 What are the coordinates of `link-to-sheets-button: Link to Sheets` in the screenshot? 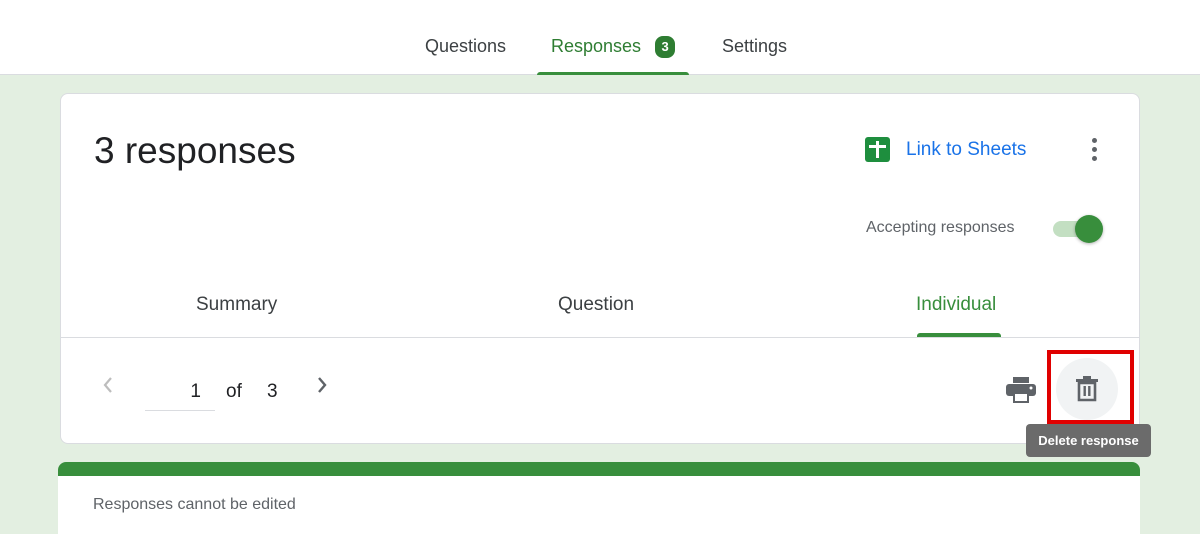 It's located at (945, 149).